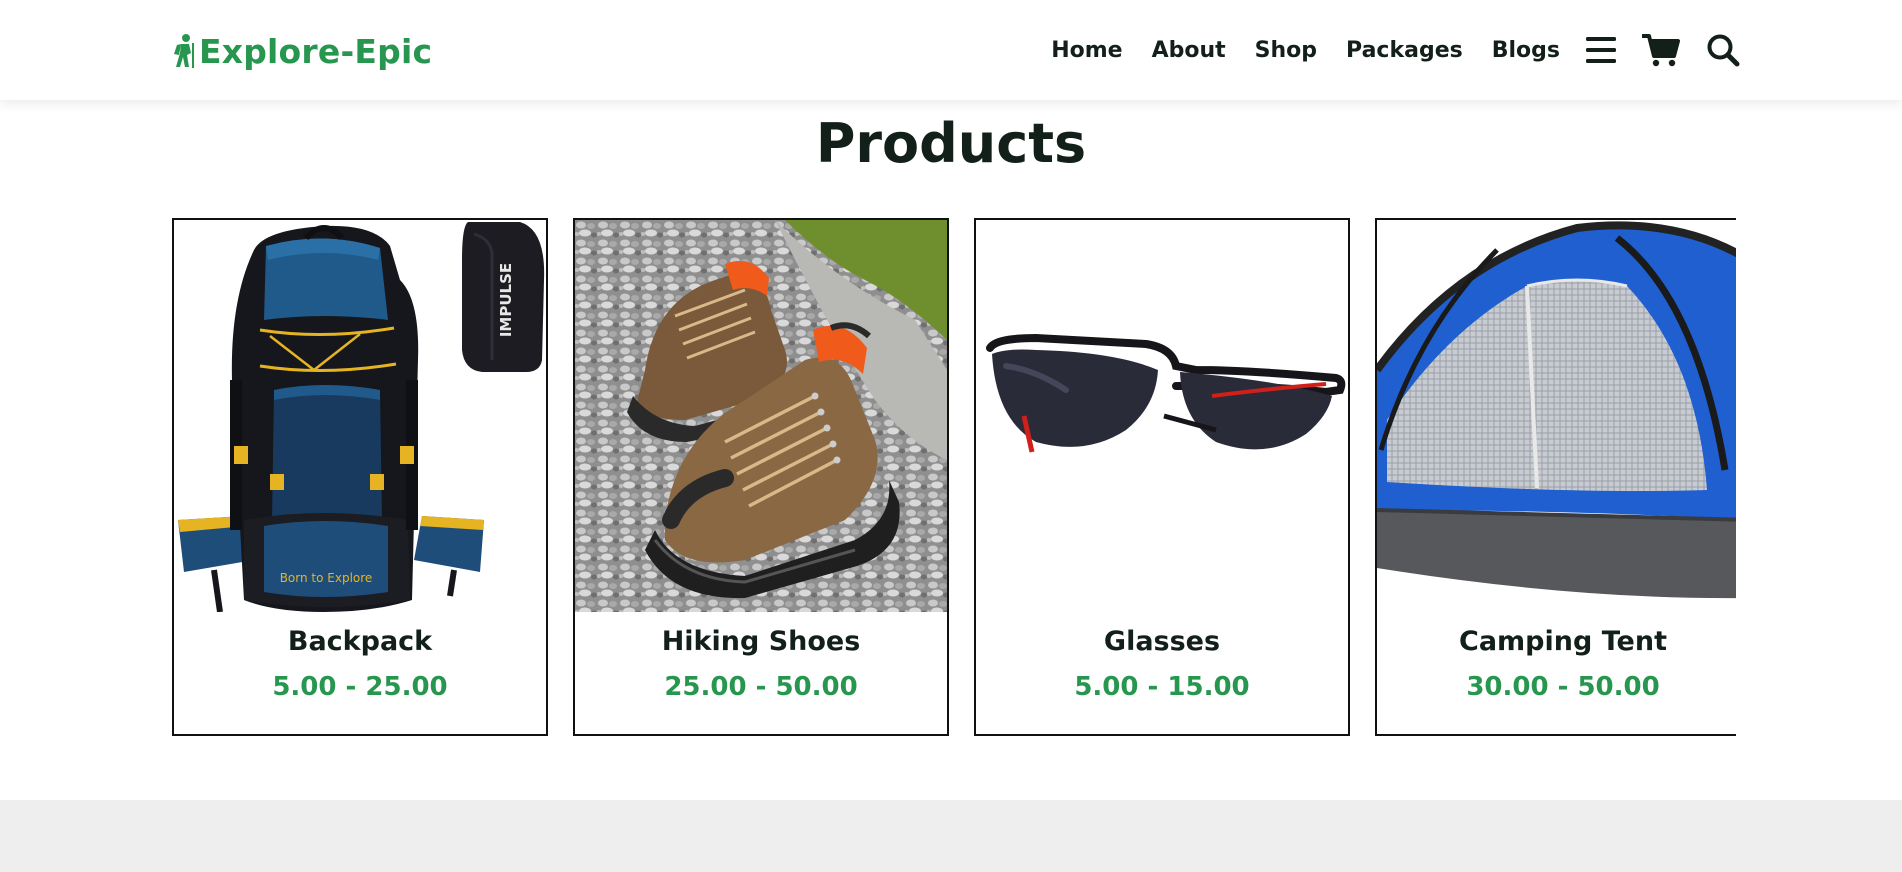 This screenshot has width=1902, height=872. What do you see at coordinates (761, 687) in the screenshot?
I see `product-price: 25.00 - 50.00` at bounding box center [761, 687].